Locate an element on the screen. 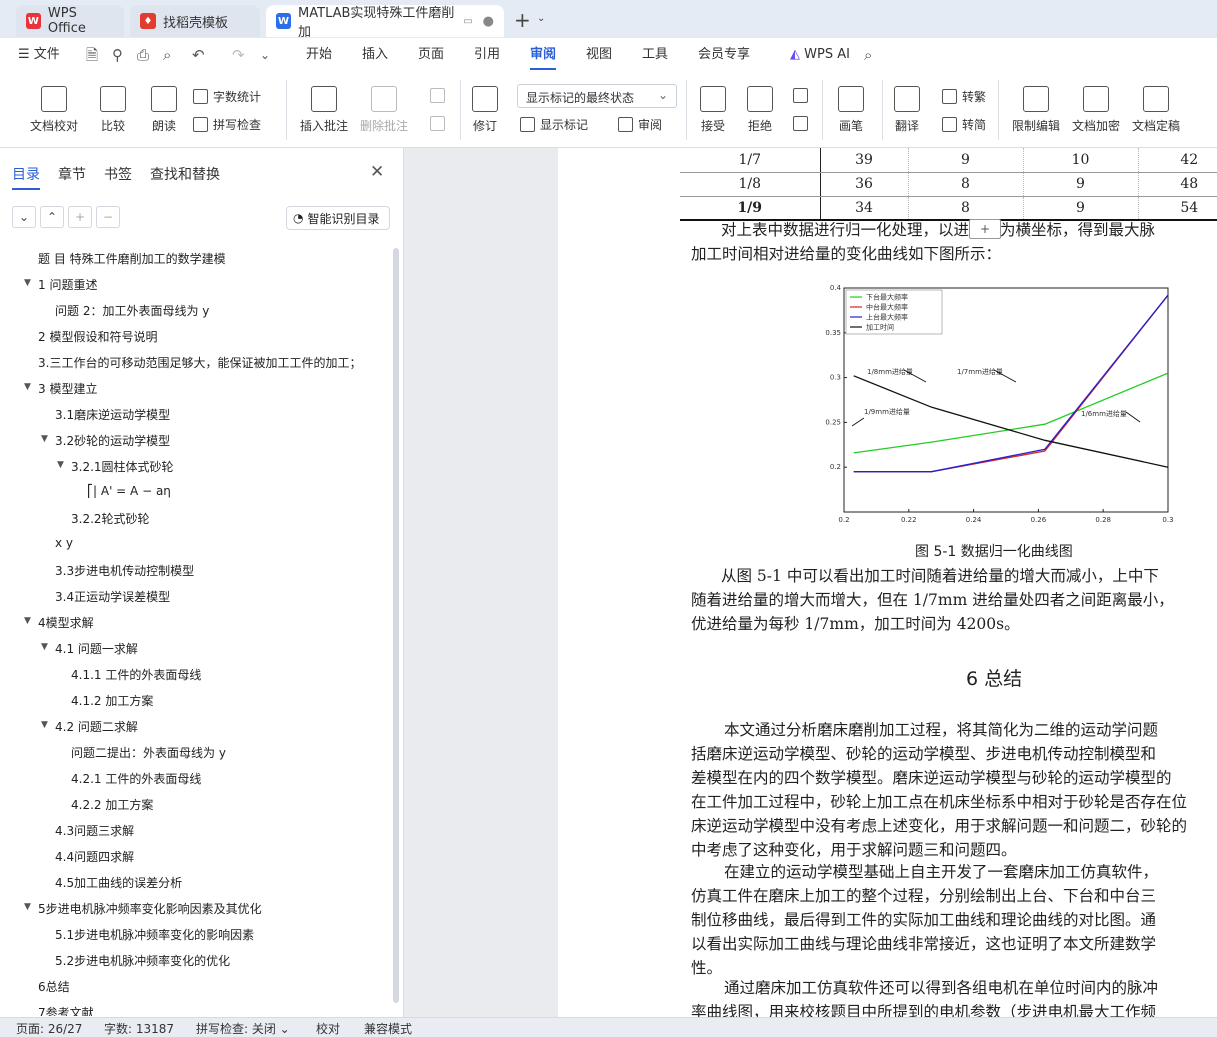  sidebar-tab-chapters: 章节 is located at coordinates (72, 174).